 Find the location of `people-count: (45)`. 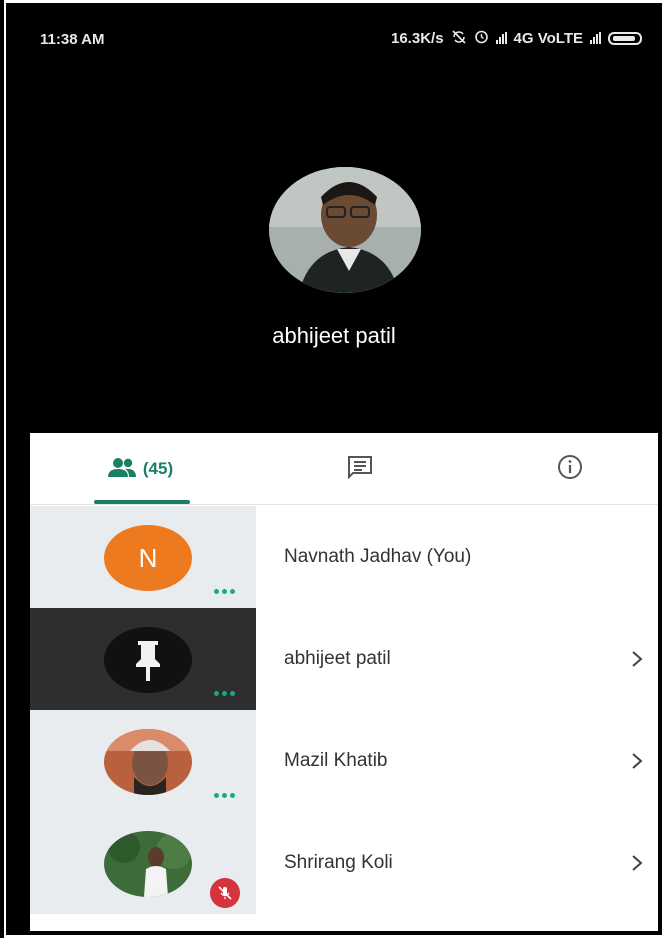

people-count: (45) is located at coordinates (158, 468).